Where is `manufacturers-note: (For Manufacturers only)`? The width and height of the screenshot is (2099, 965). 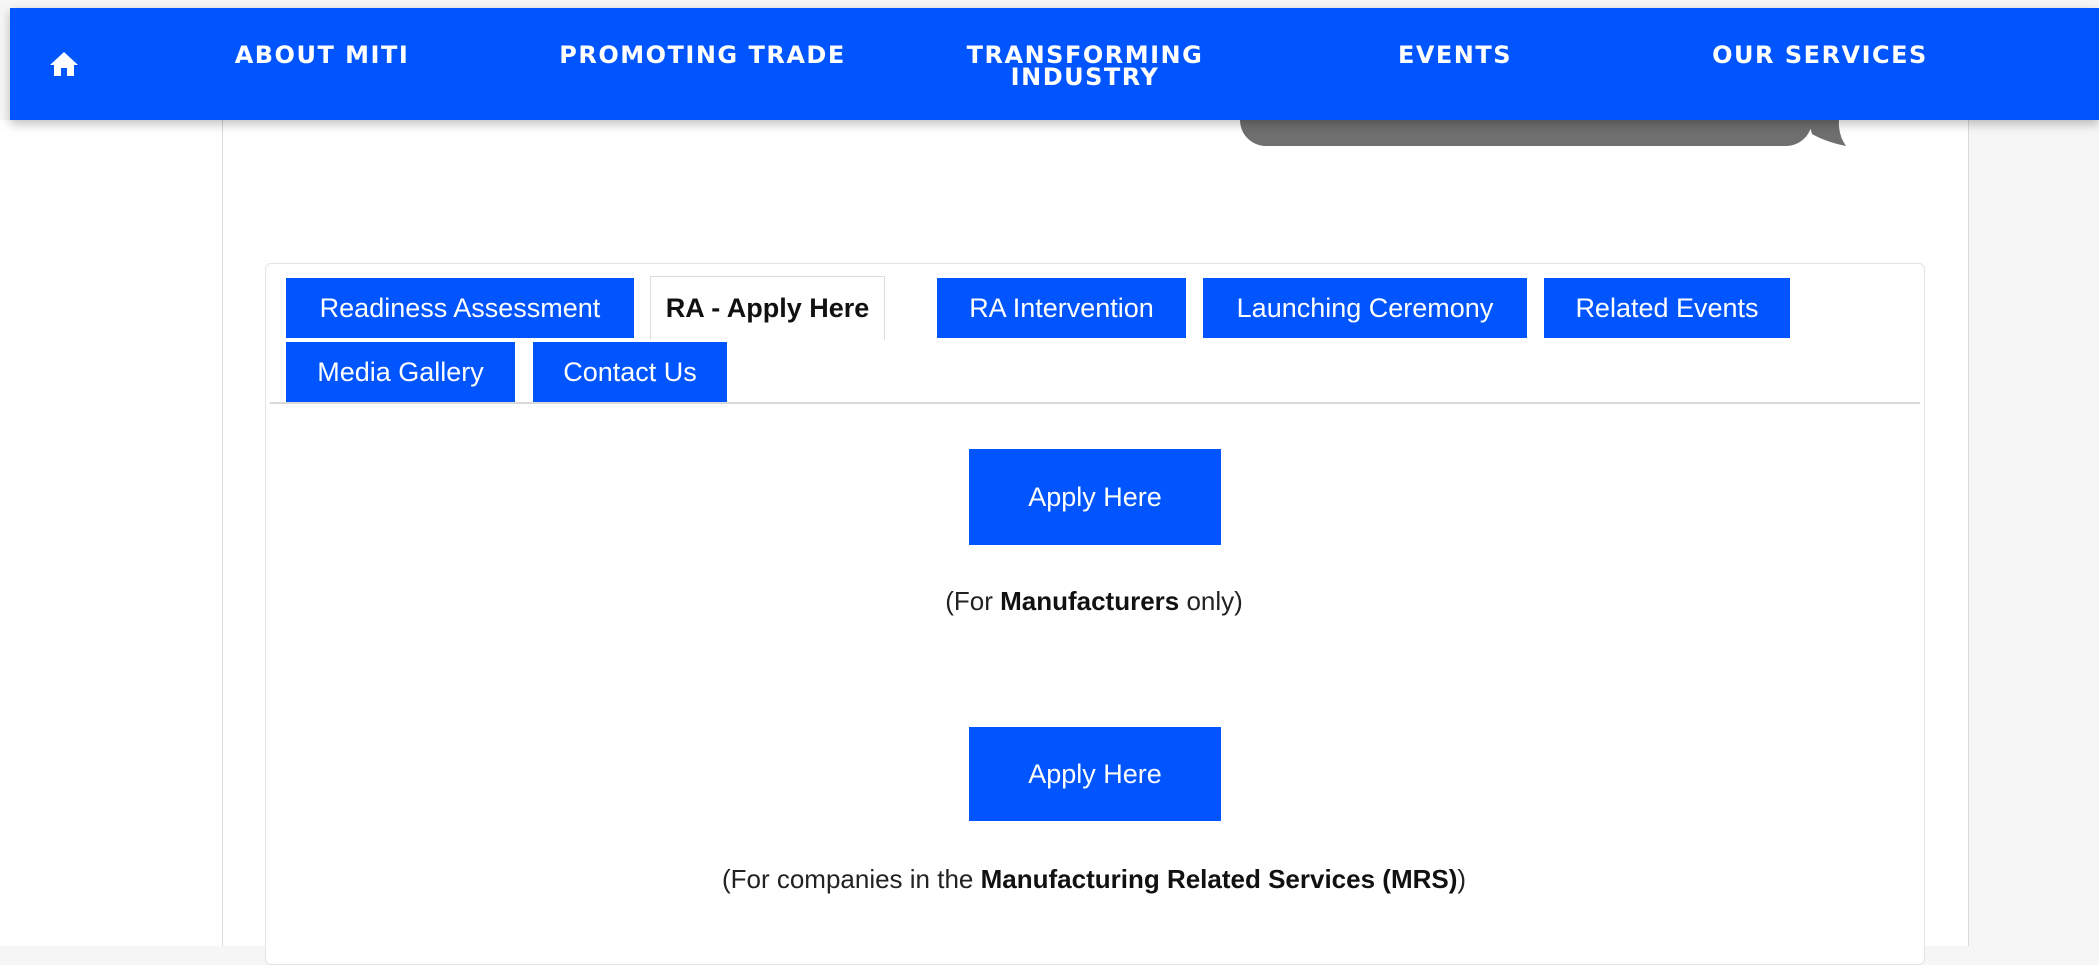
manufacturers-note: (For Manufacturers only) is located at coordinates (1094, 601).